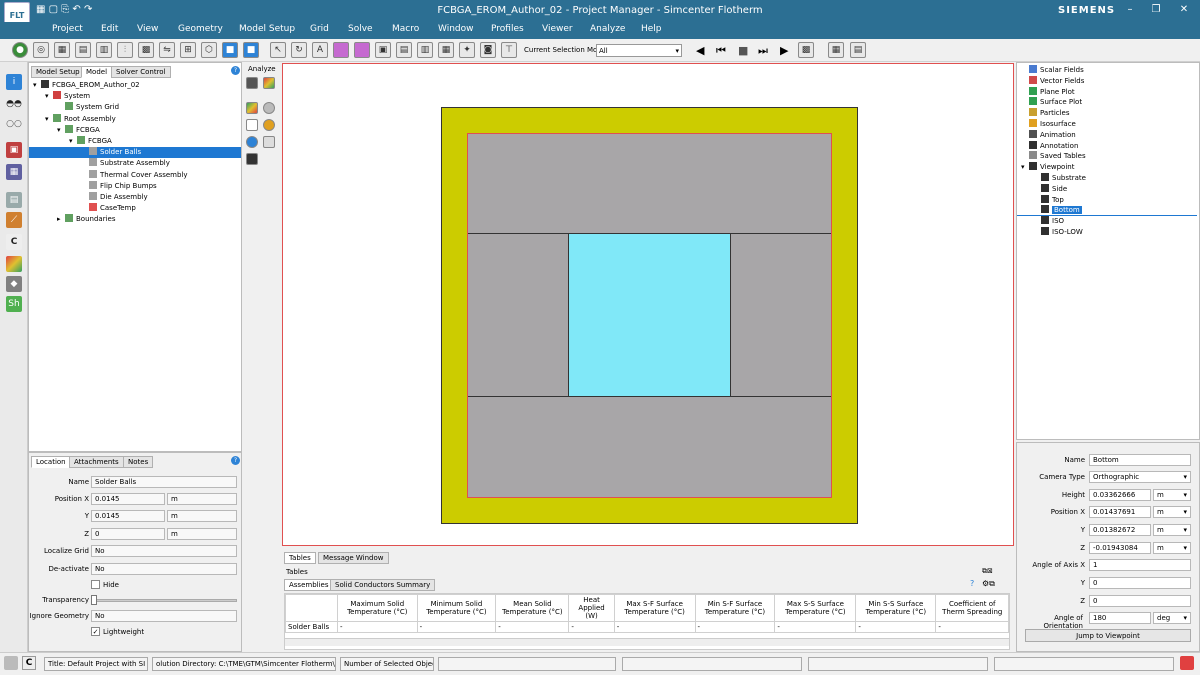 The width and height of the screenshot is (1200, 675). I want to click on menu-edit: Edit, so click(109, 29).